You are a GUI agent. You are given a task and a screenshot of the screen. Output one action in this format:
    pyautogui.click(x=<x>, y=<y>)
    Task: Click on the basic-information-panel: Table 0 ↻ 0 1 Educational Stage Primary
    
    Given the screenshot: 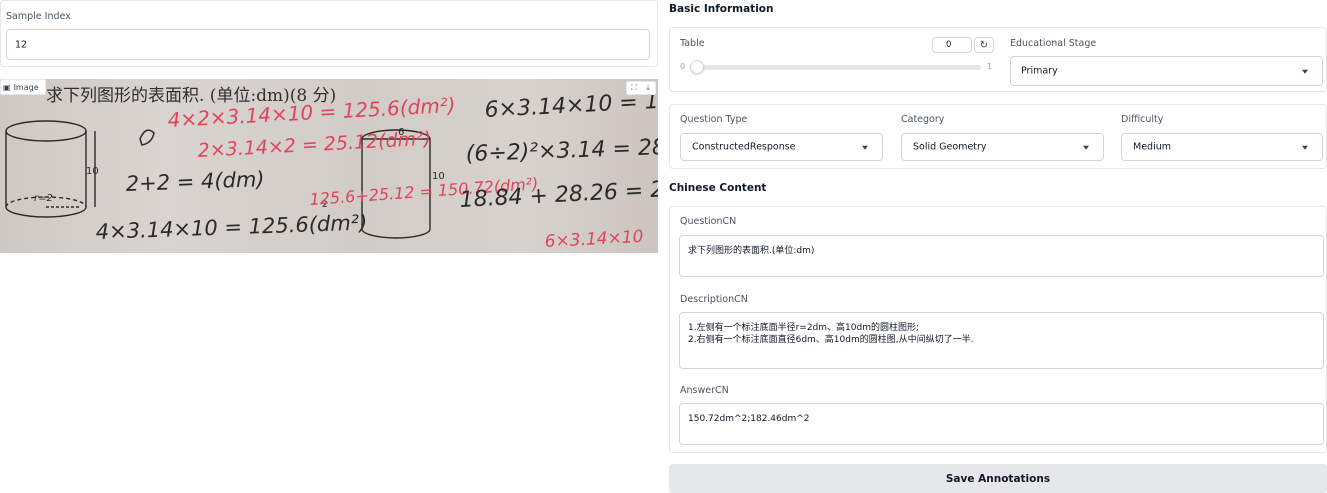 What is the action you would take?
    pyautogui.click(x=998, y=59)
    